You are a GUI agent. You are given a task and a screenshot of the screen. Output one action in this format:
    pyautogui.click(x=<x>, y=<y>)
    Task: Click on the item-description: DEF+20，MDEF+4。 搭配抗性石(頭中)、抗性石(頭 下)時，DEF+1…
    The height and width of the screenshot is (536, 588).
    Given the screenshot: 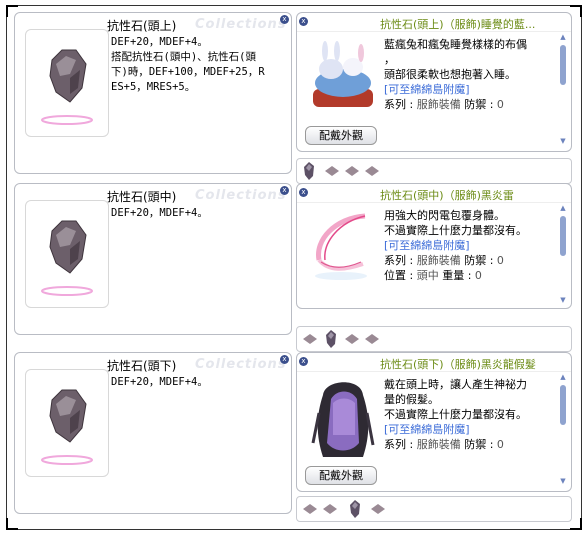 What is the action you would take?
    pyautogui.click(x=199, y=65)
    